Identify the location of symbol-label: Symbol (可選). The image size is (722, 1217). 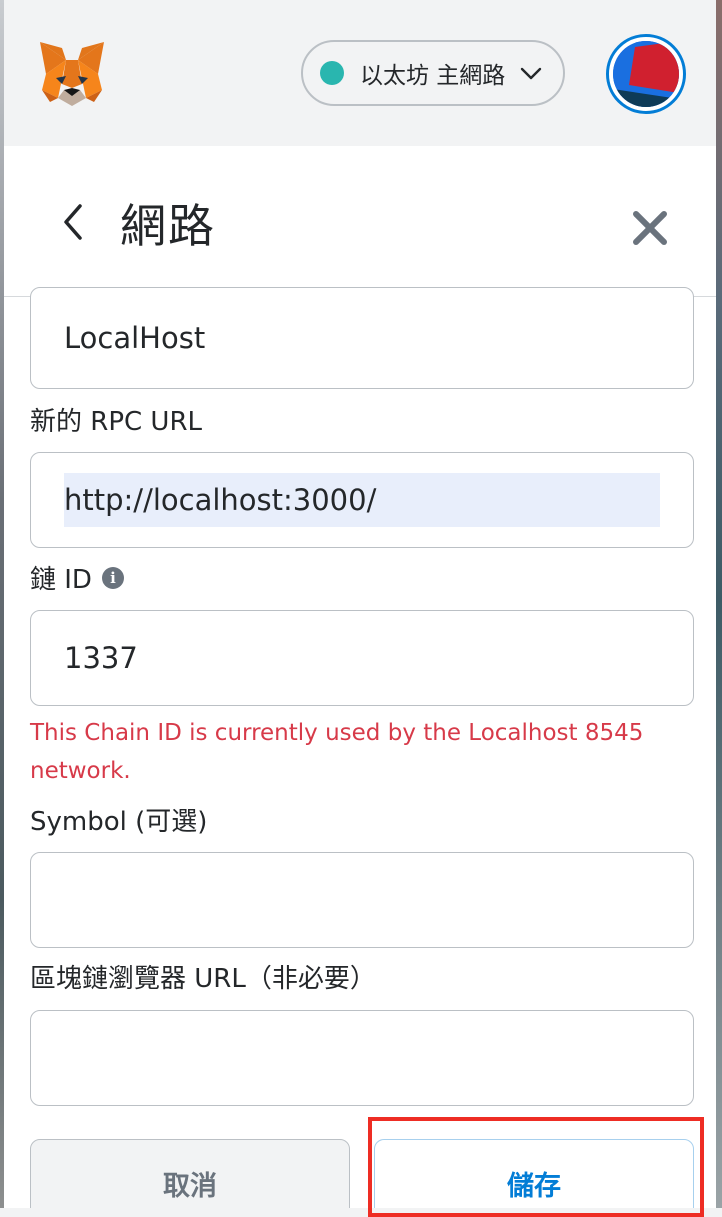
(119, 822).